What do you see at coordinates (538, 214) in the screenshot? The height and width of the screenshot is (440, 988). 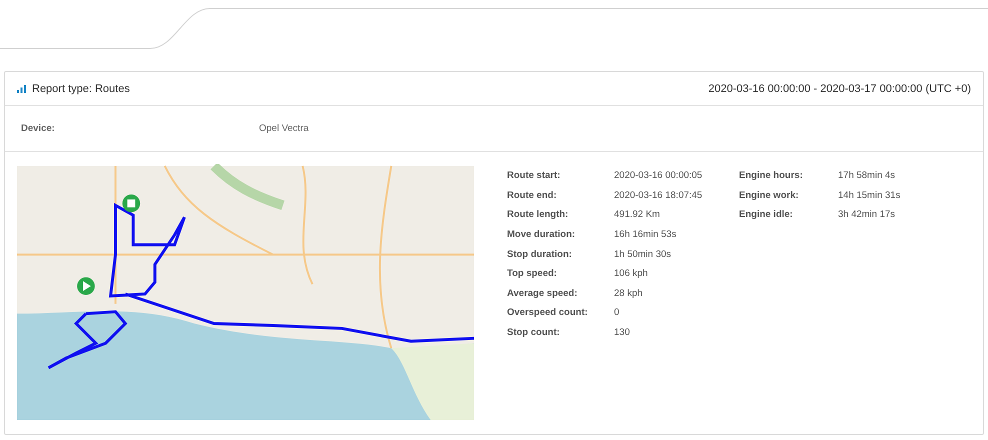 I see `stat-label: Route length:` at bounding box center [538, 214].